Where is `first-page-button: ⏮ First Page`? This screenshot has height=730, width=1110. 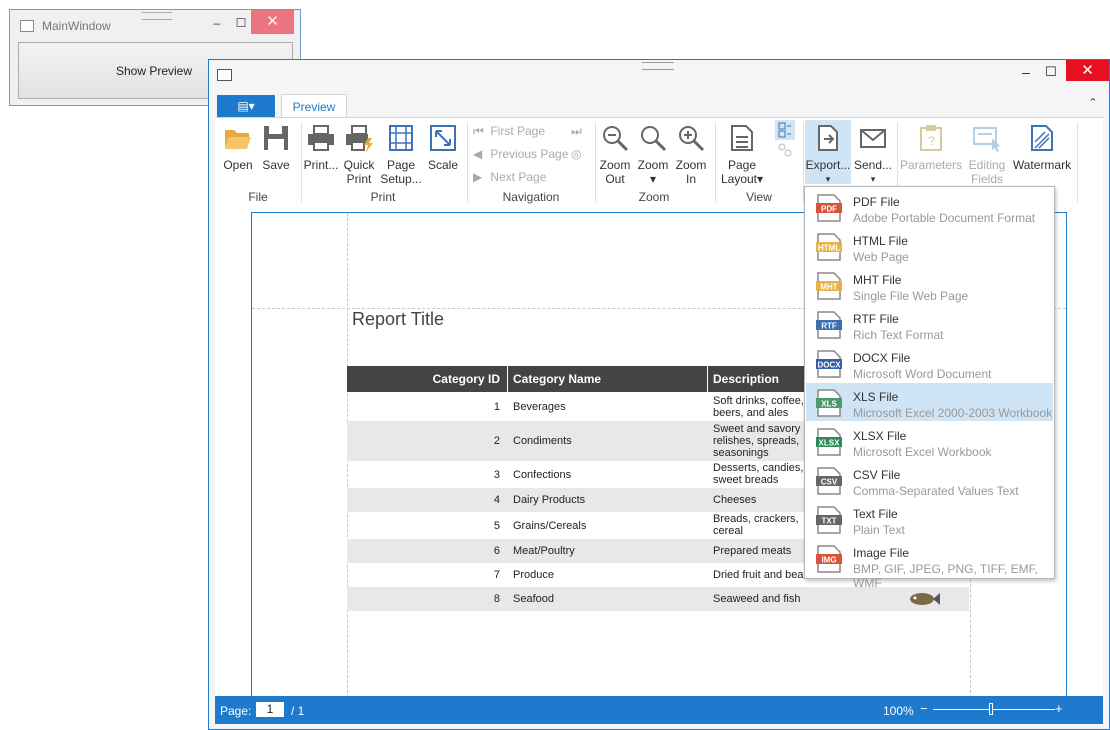 first-page-button: ⏮ First Page is located at coordinates (509, 131).